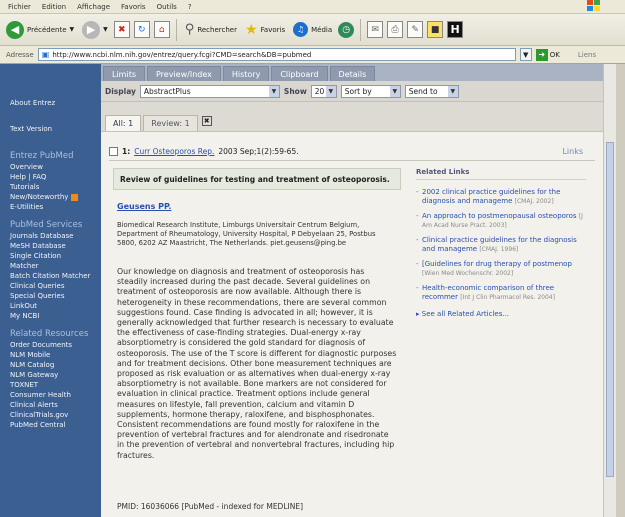 Image resolution: width=625 pixels, height=517 pixels. I want to click on media-button: ♫ Média, so click(312, 29).